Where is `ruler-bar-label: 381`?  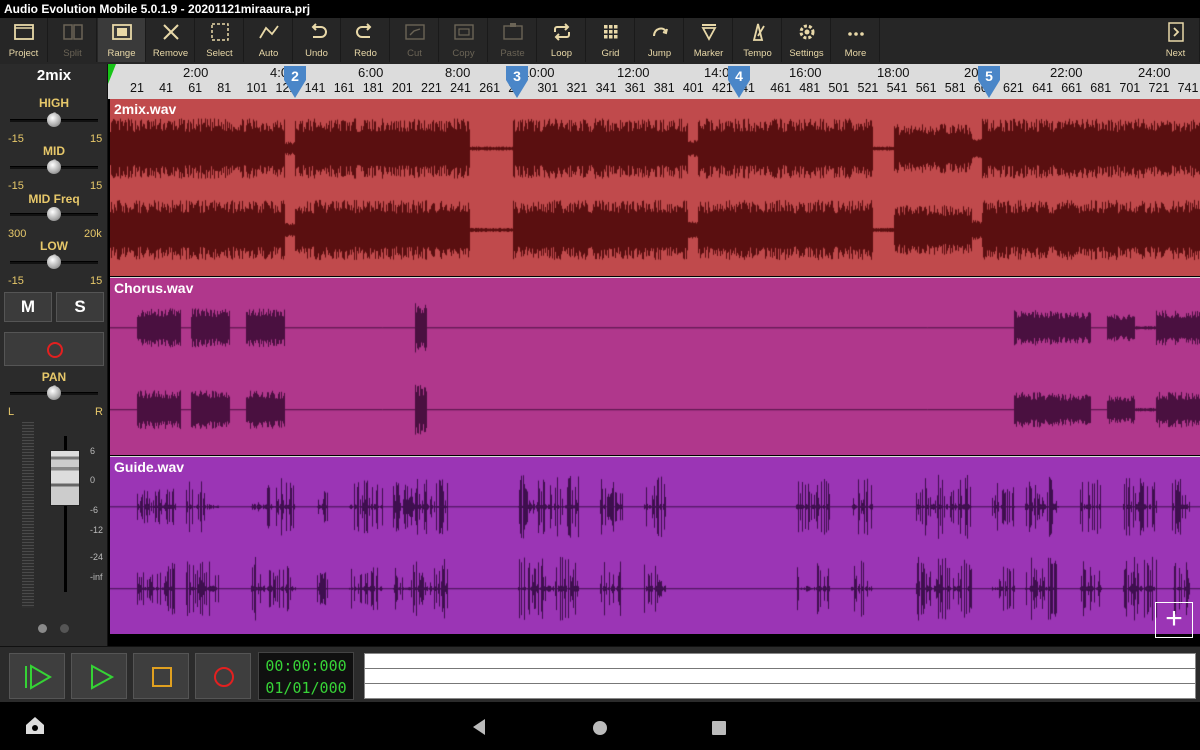
ruler-bar-label: 381 is located at coordinates (664, 88).